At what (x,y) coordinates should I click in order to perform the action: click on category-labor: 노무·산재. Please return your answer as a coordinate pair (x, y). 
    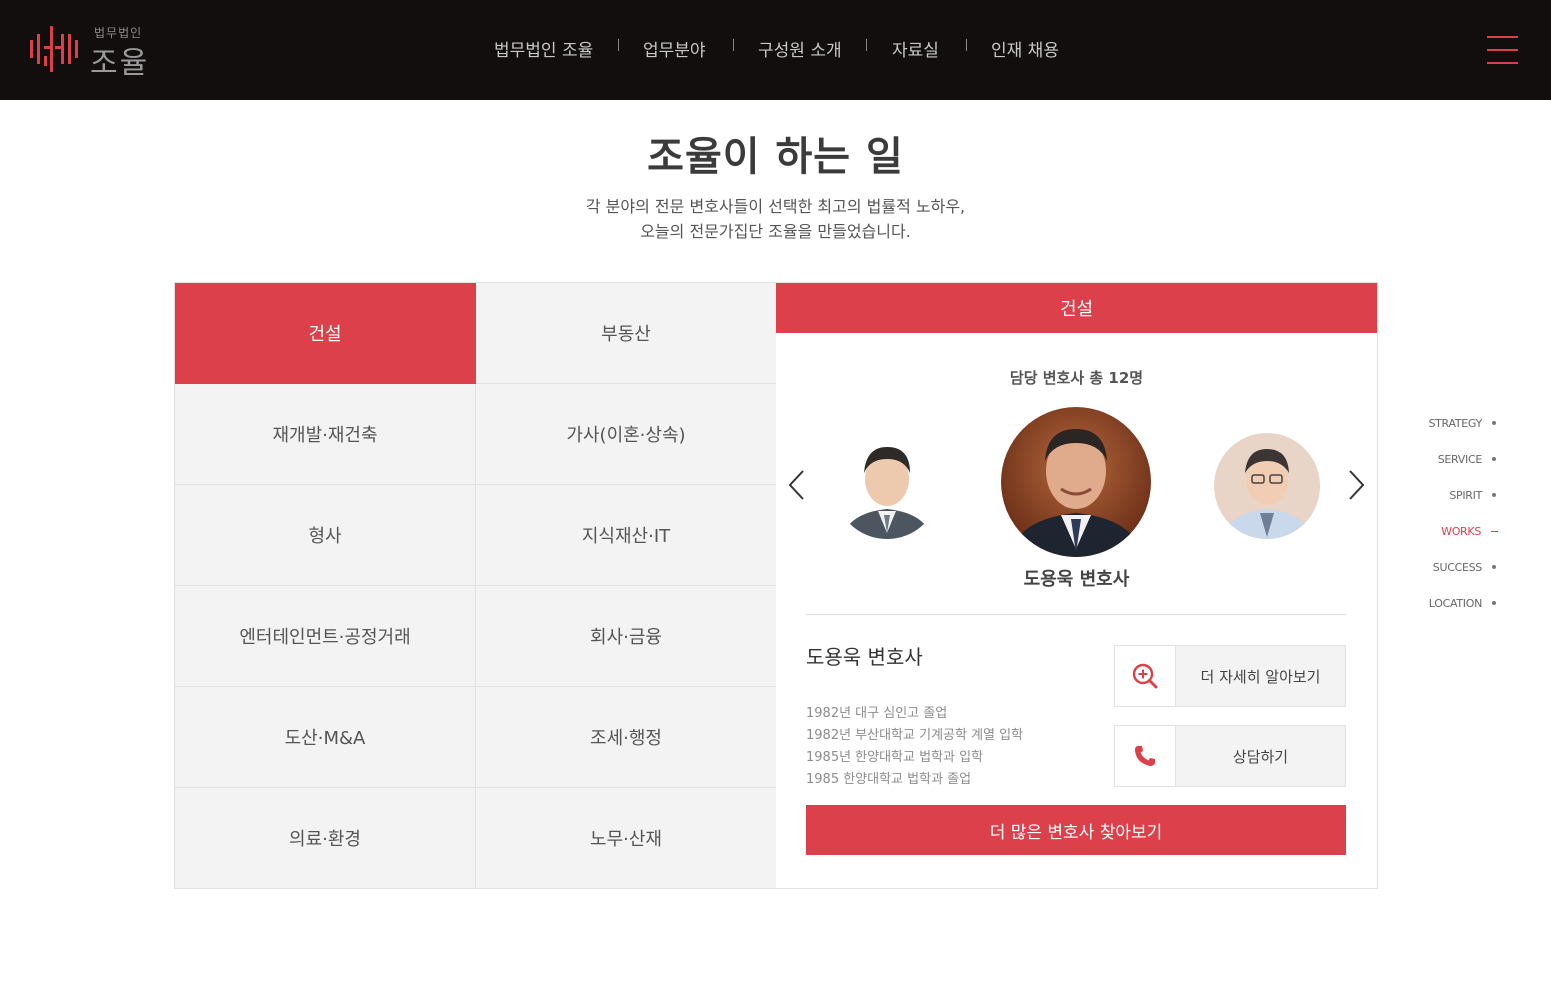
    Looking at the image, I should click on (626, 838).